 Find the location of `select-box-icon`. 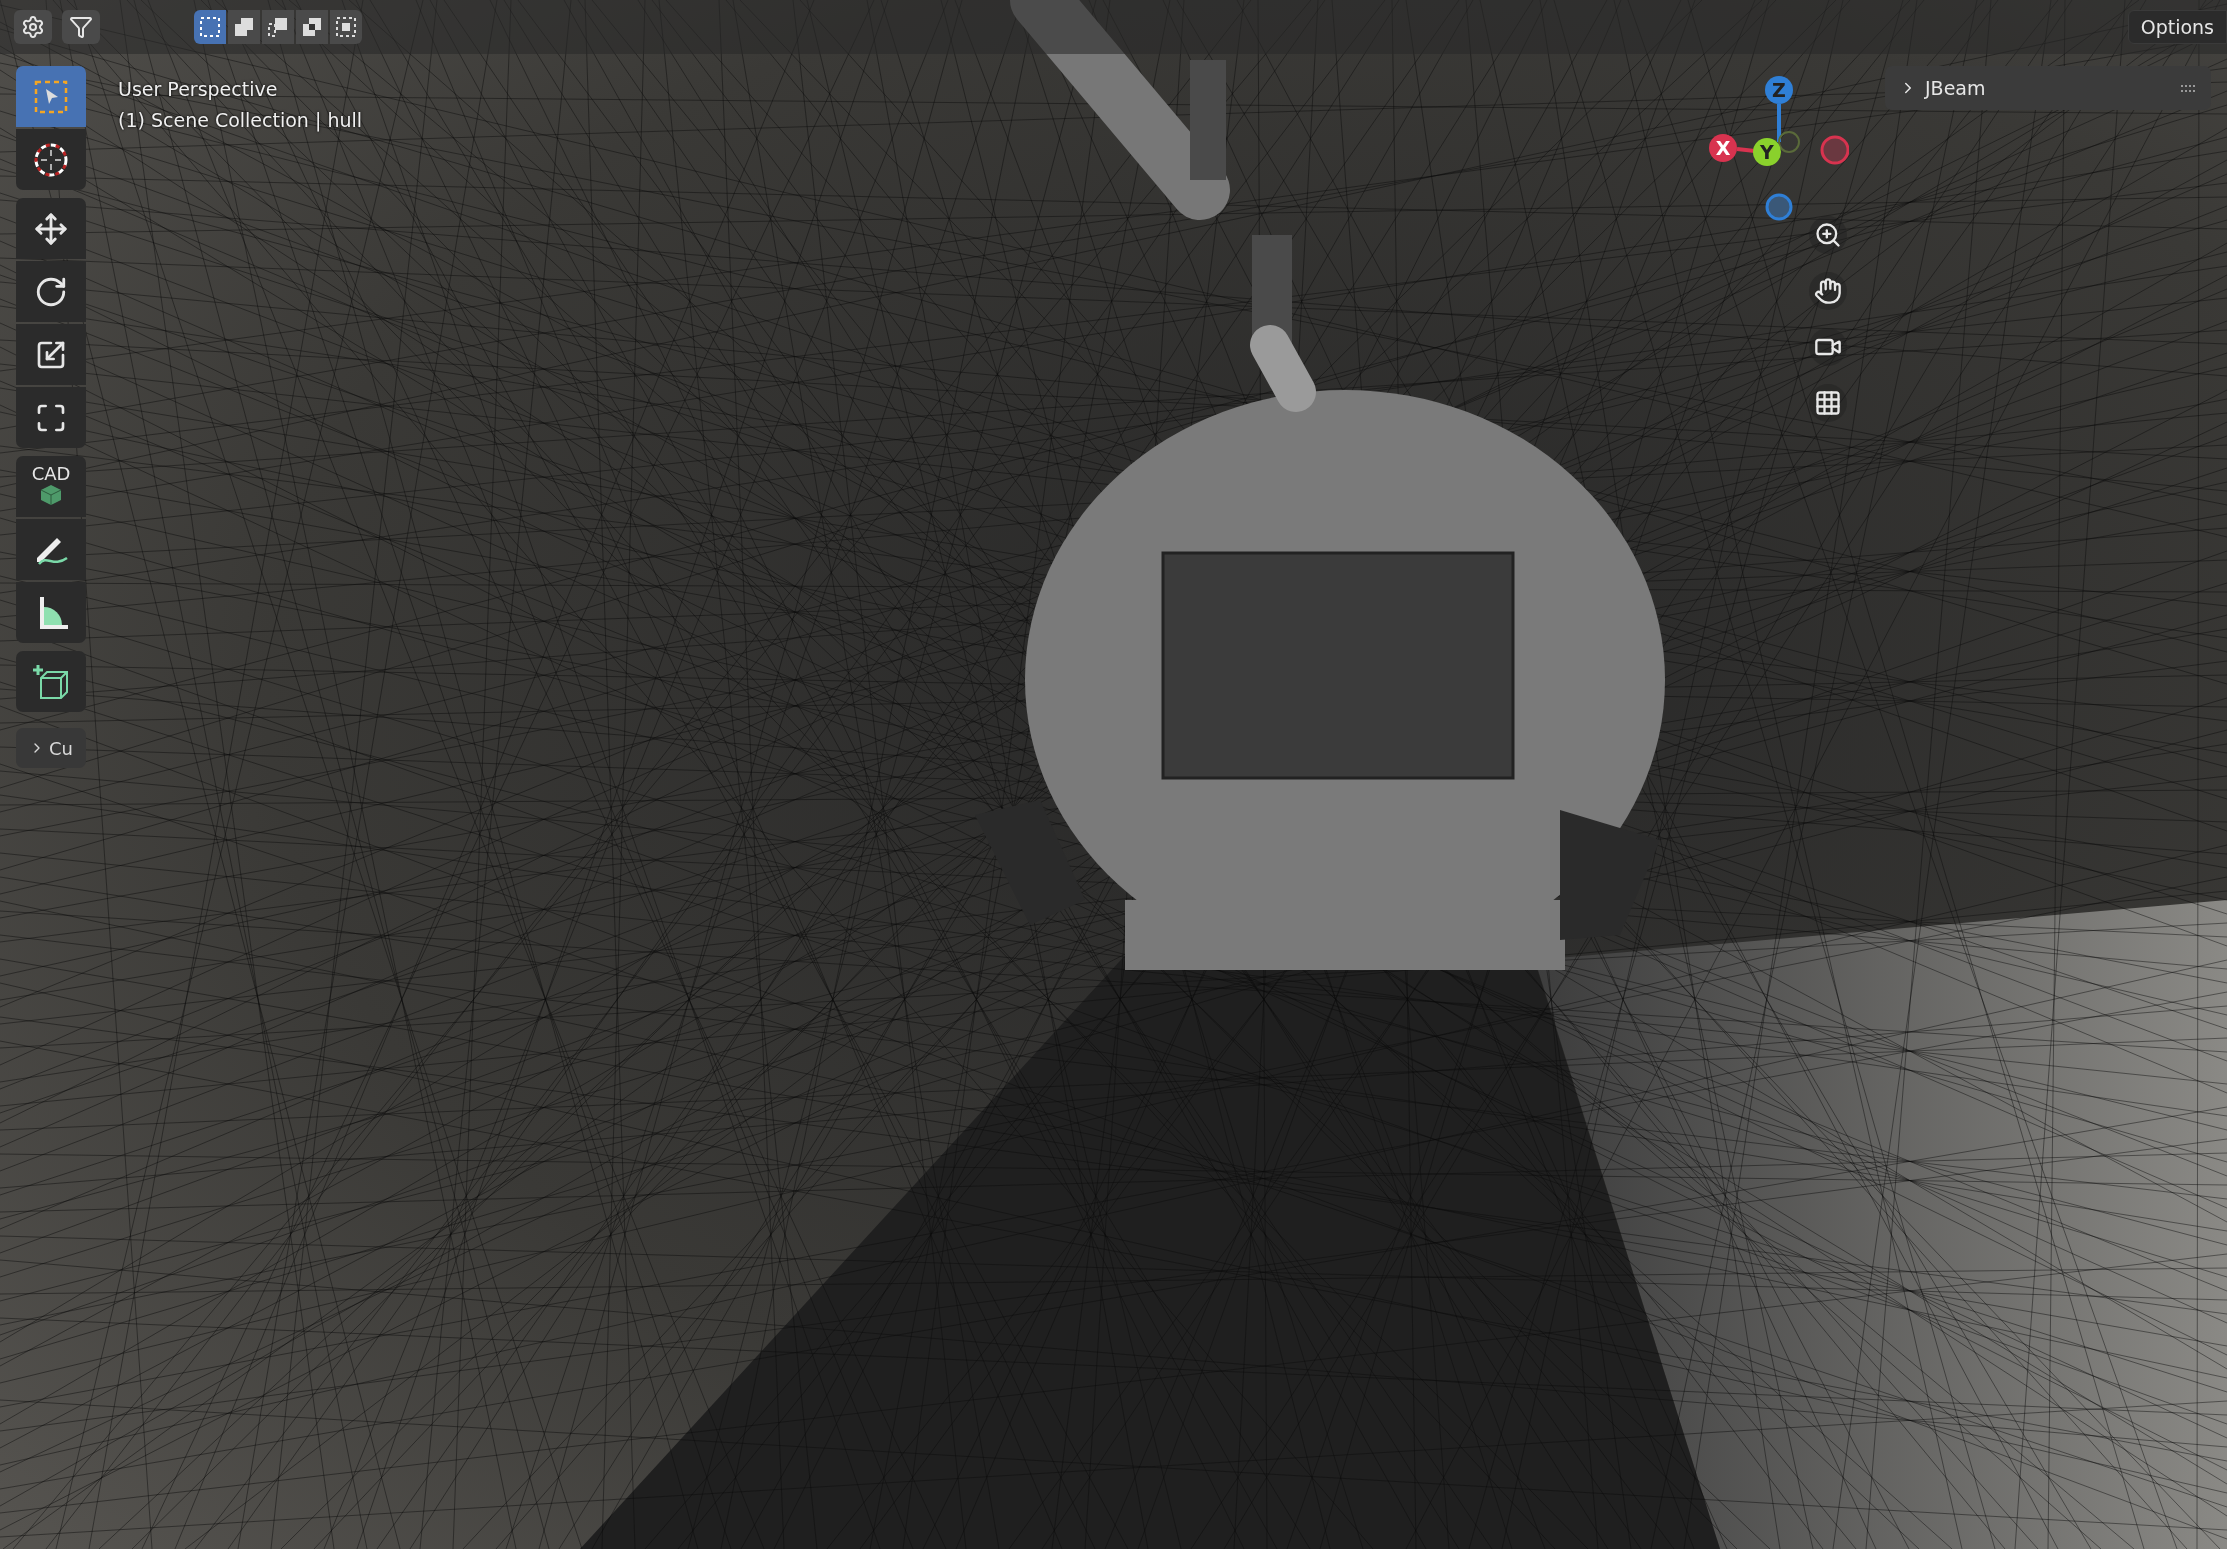

select-box-icon is located at coordinates (51, 96).